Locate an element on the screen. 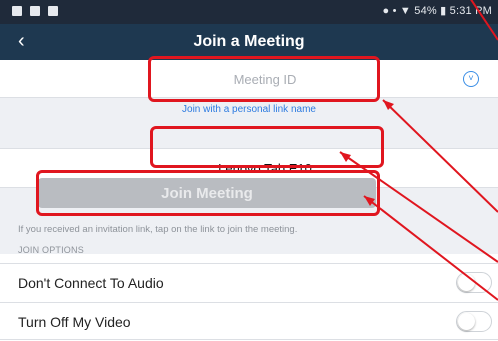 Image resolution: width=498 pixels, height=341 pixels. option-label-video: Turn Off My Video is located at coordinates (74, 322).